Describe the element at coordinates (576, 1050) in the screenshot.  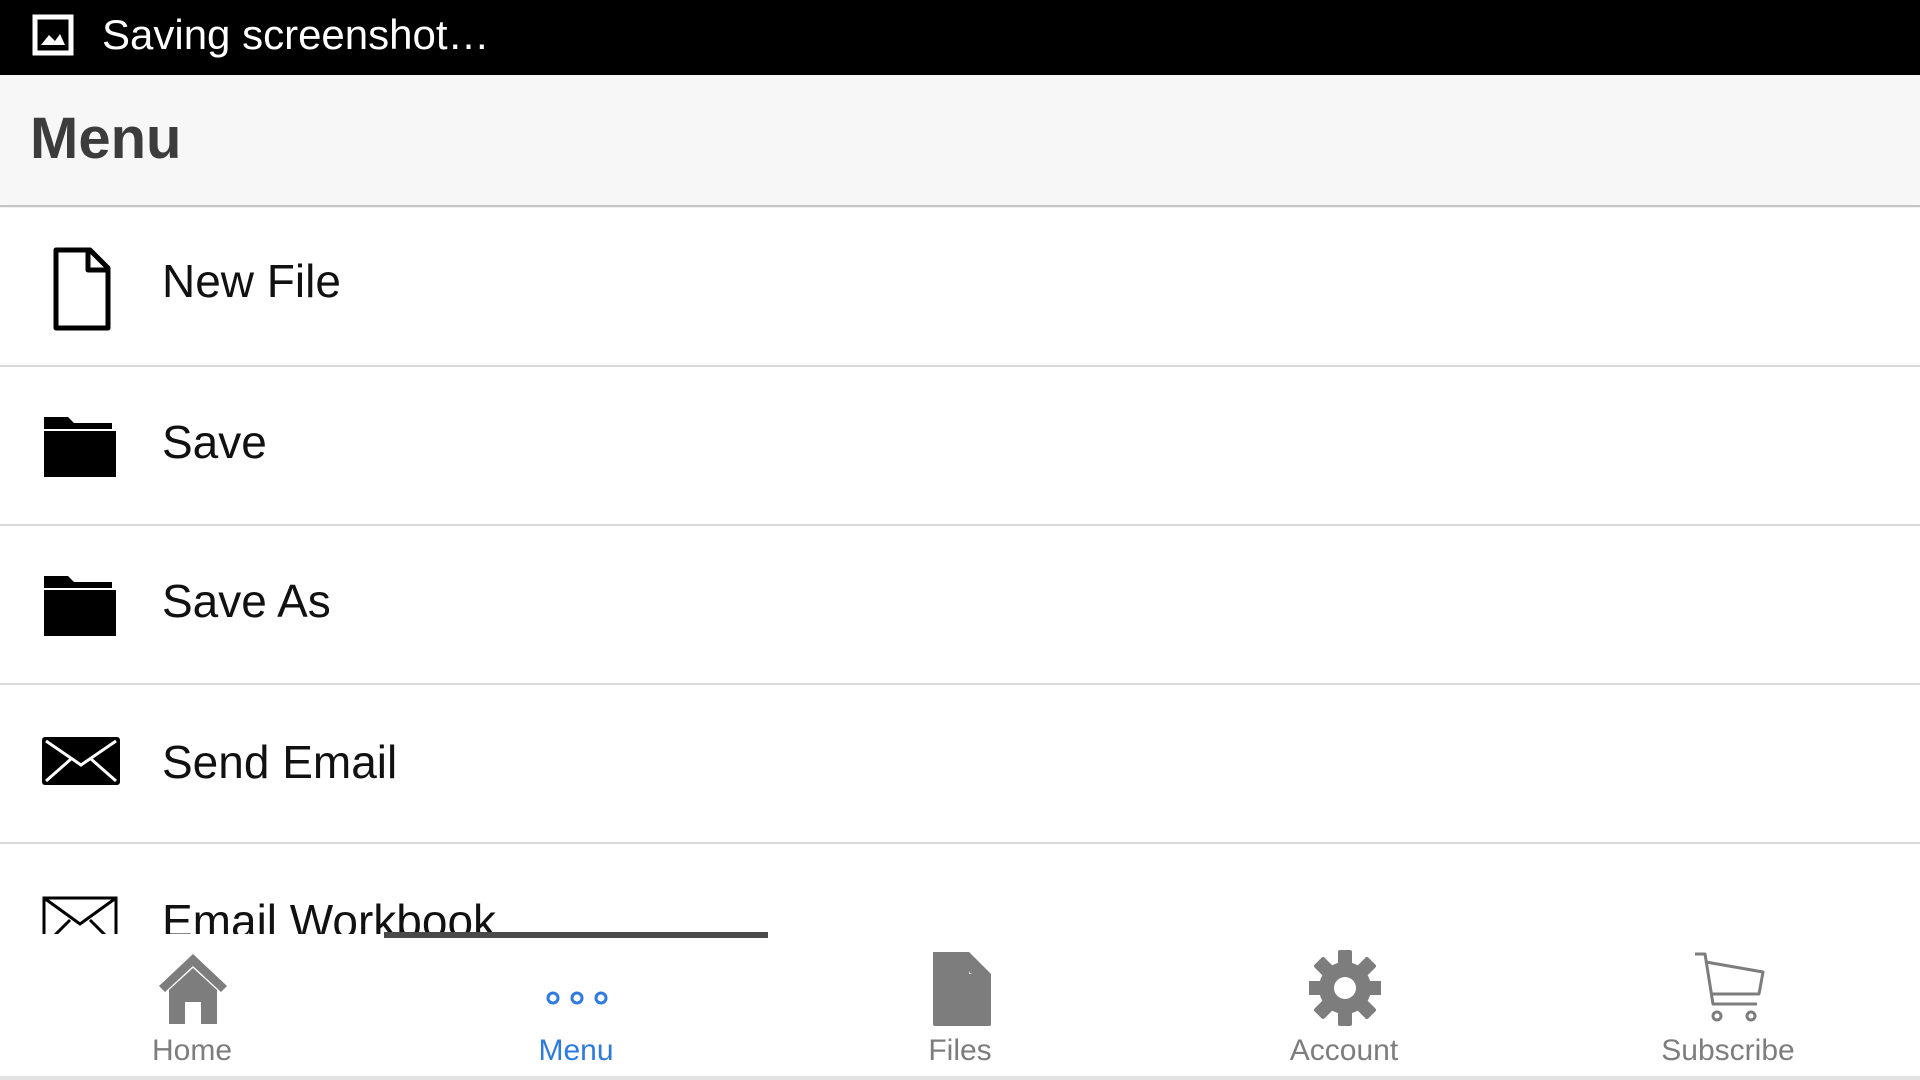
I see `tab-label: Menu` at that location.